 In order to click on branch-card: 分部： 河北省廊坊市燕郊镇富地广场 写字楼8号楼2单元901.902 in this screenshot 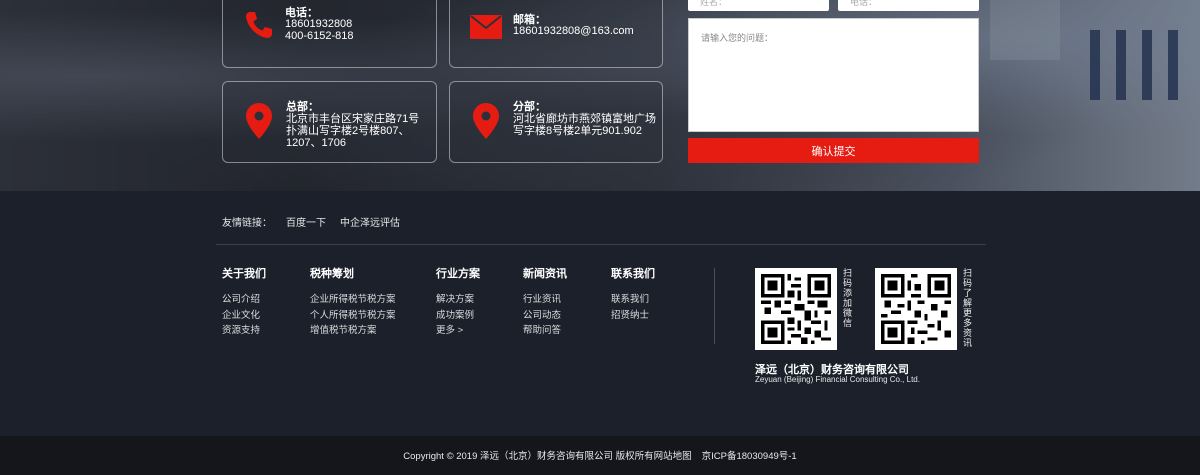, I will do `click(556, 122)`.